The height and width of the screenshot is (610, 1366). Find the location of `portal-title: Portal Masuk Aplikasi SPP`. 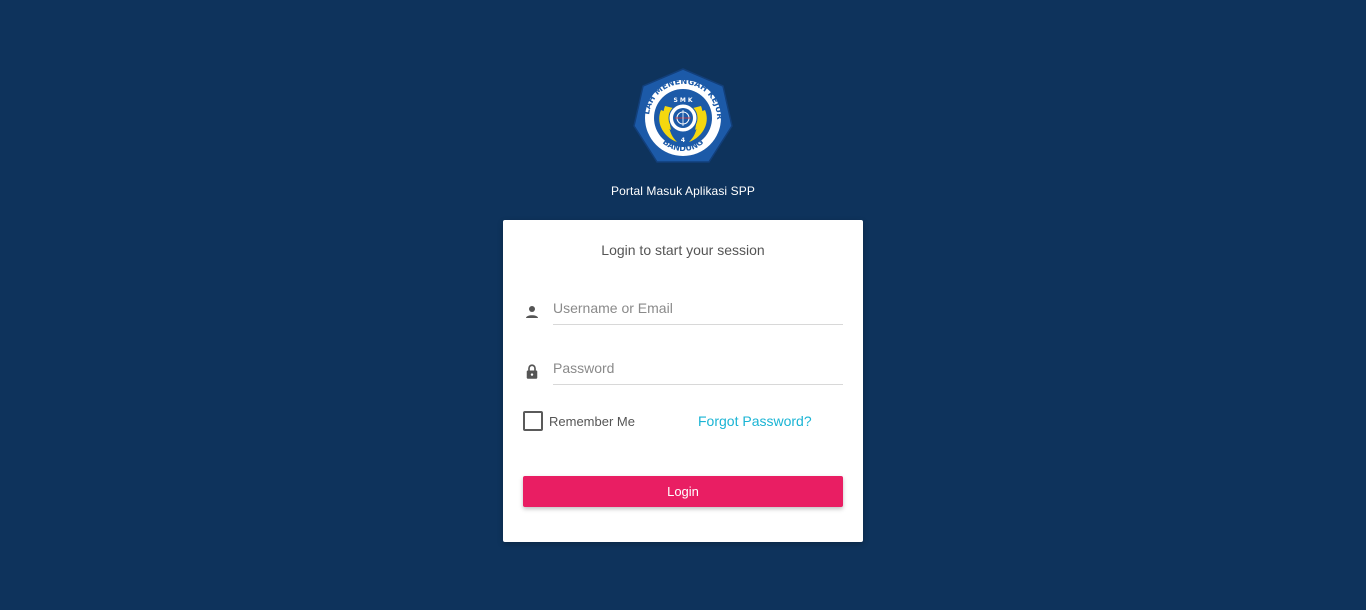

portal-title: Portal Masuk Aplikasi SPP is located at coordinates (683, 191).